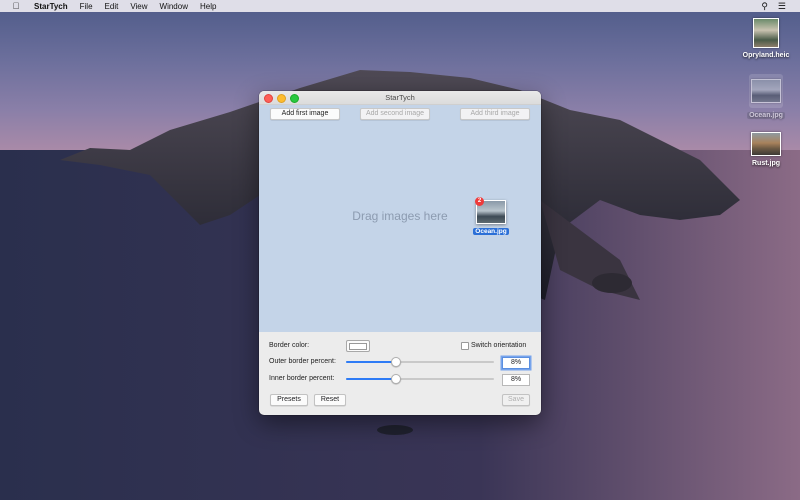 Image resolution: width=800 pixels, height=500 pixels. I want to click on desktop-file-rust: Rust.jpg, so click(766, 150).